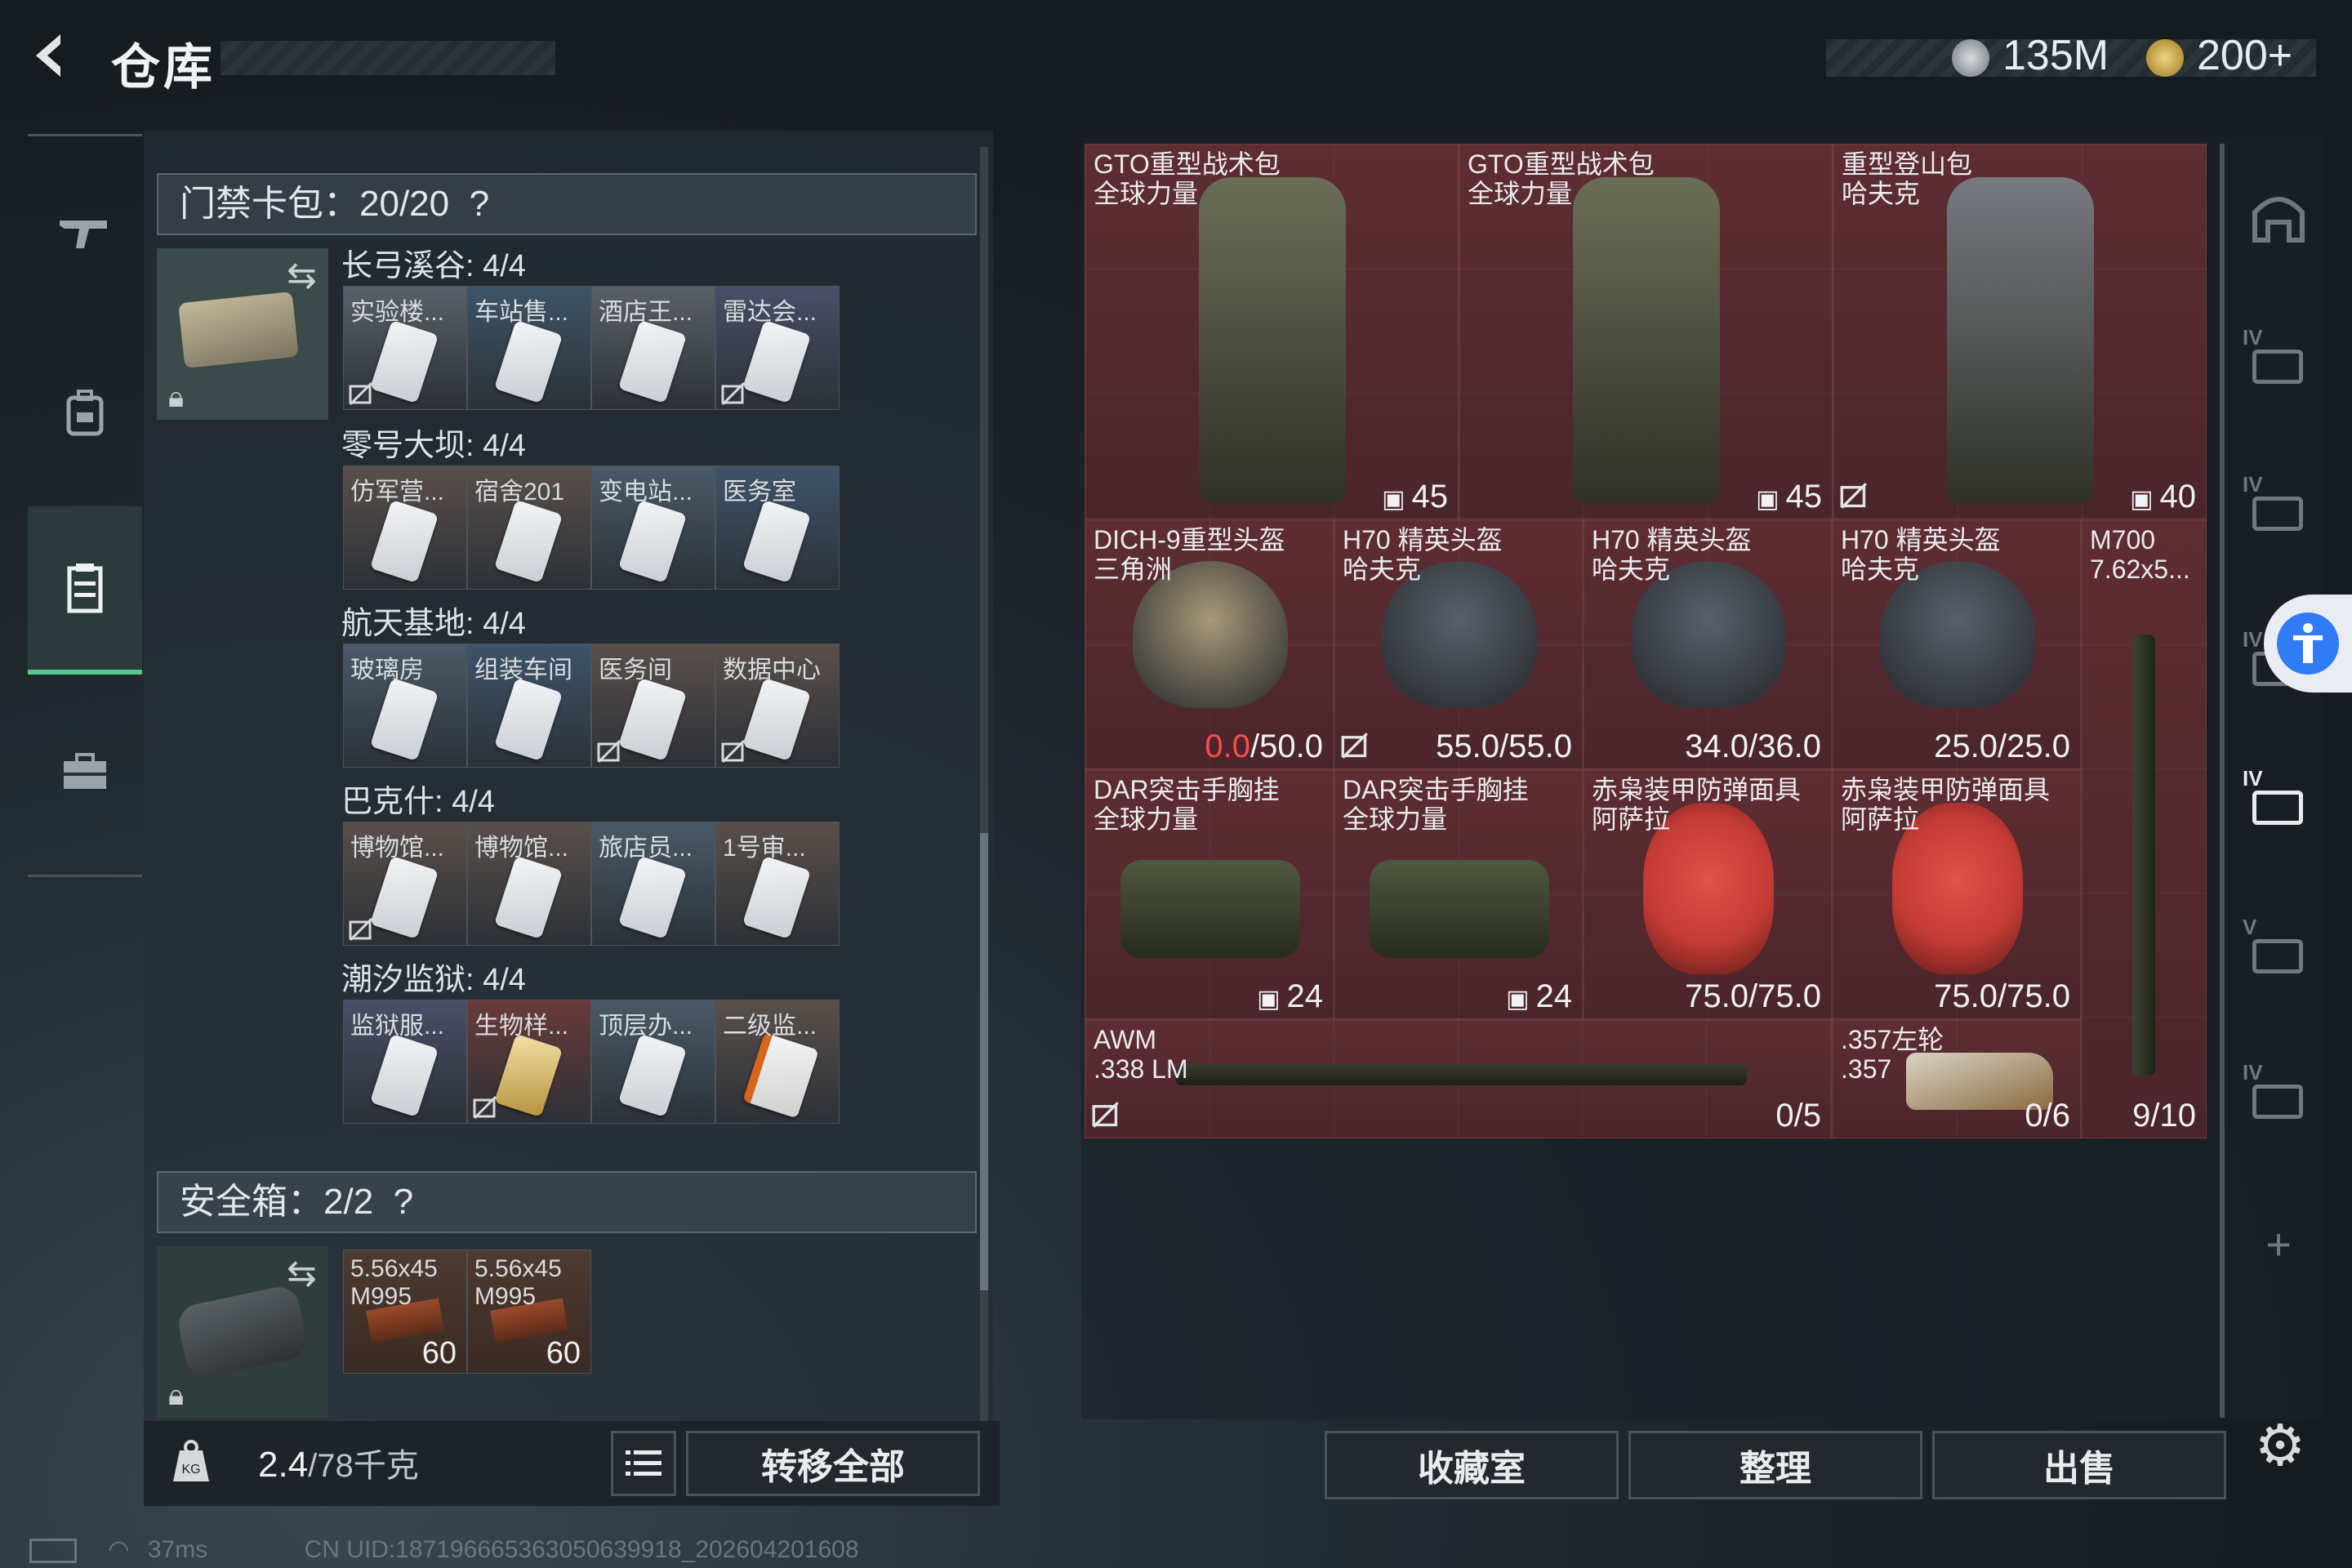 This screenshot has width=2352, height=1568. I want to click on safebox-help-button: ?, so click(395, 1202).